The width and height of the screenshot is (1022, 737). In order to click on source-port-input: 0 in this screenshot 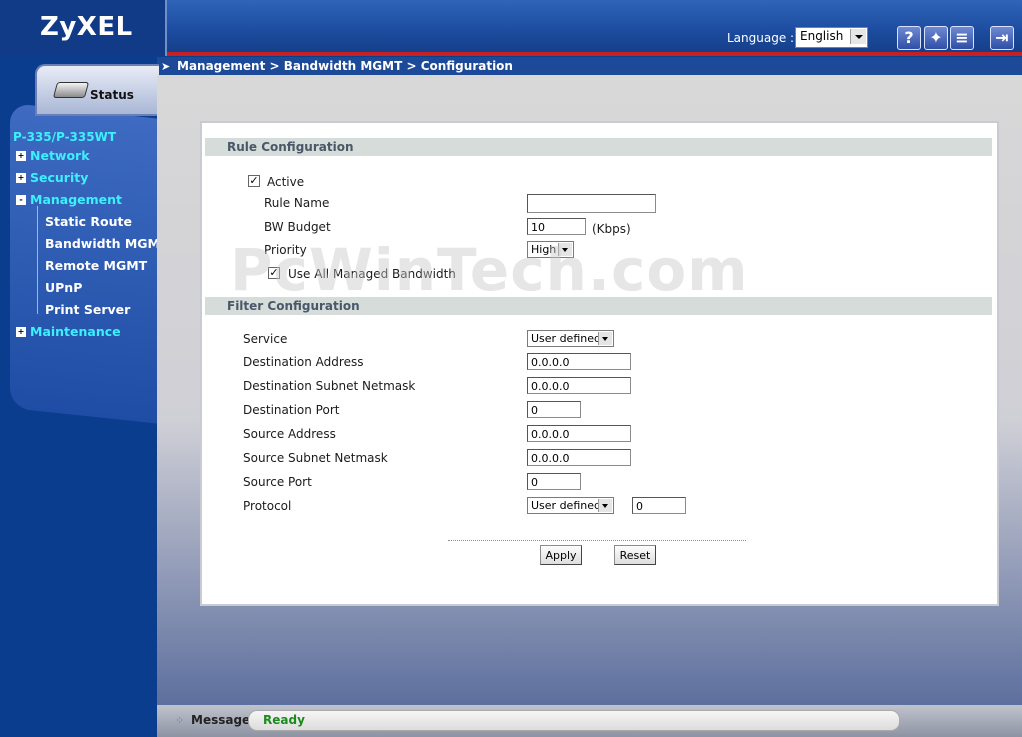, I will do `click(554, 481)`.